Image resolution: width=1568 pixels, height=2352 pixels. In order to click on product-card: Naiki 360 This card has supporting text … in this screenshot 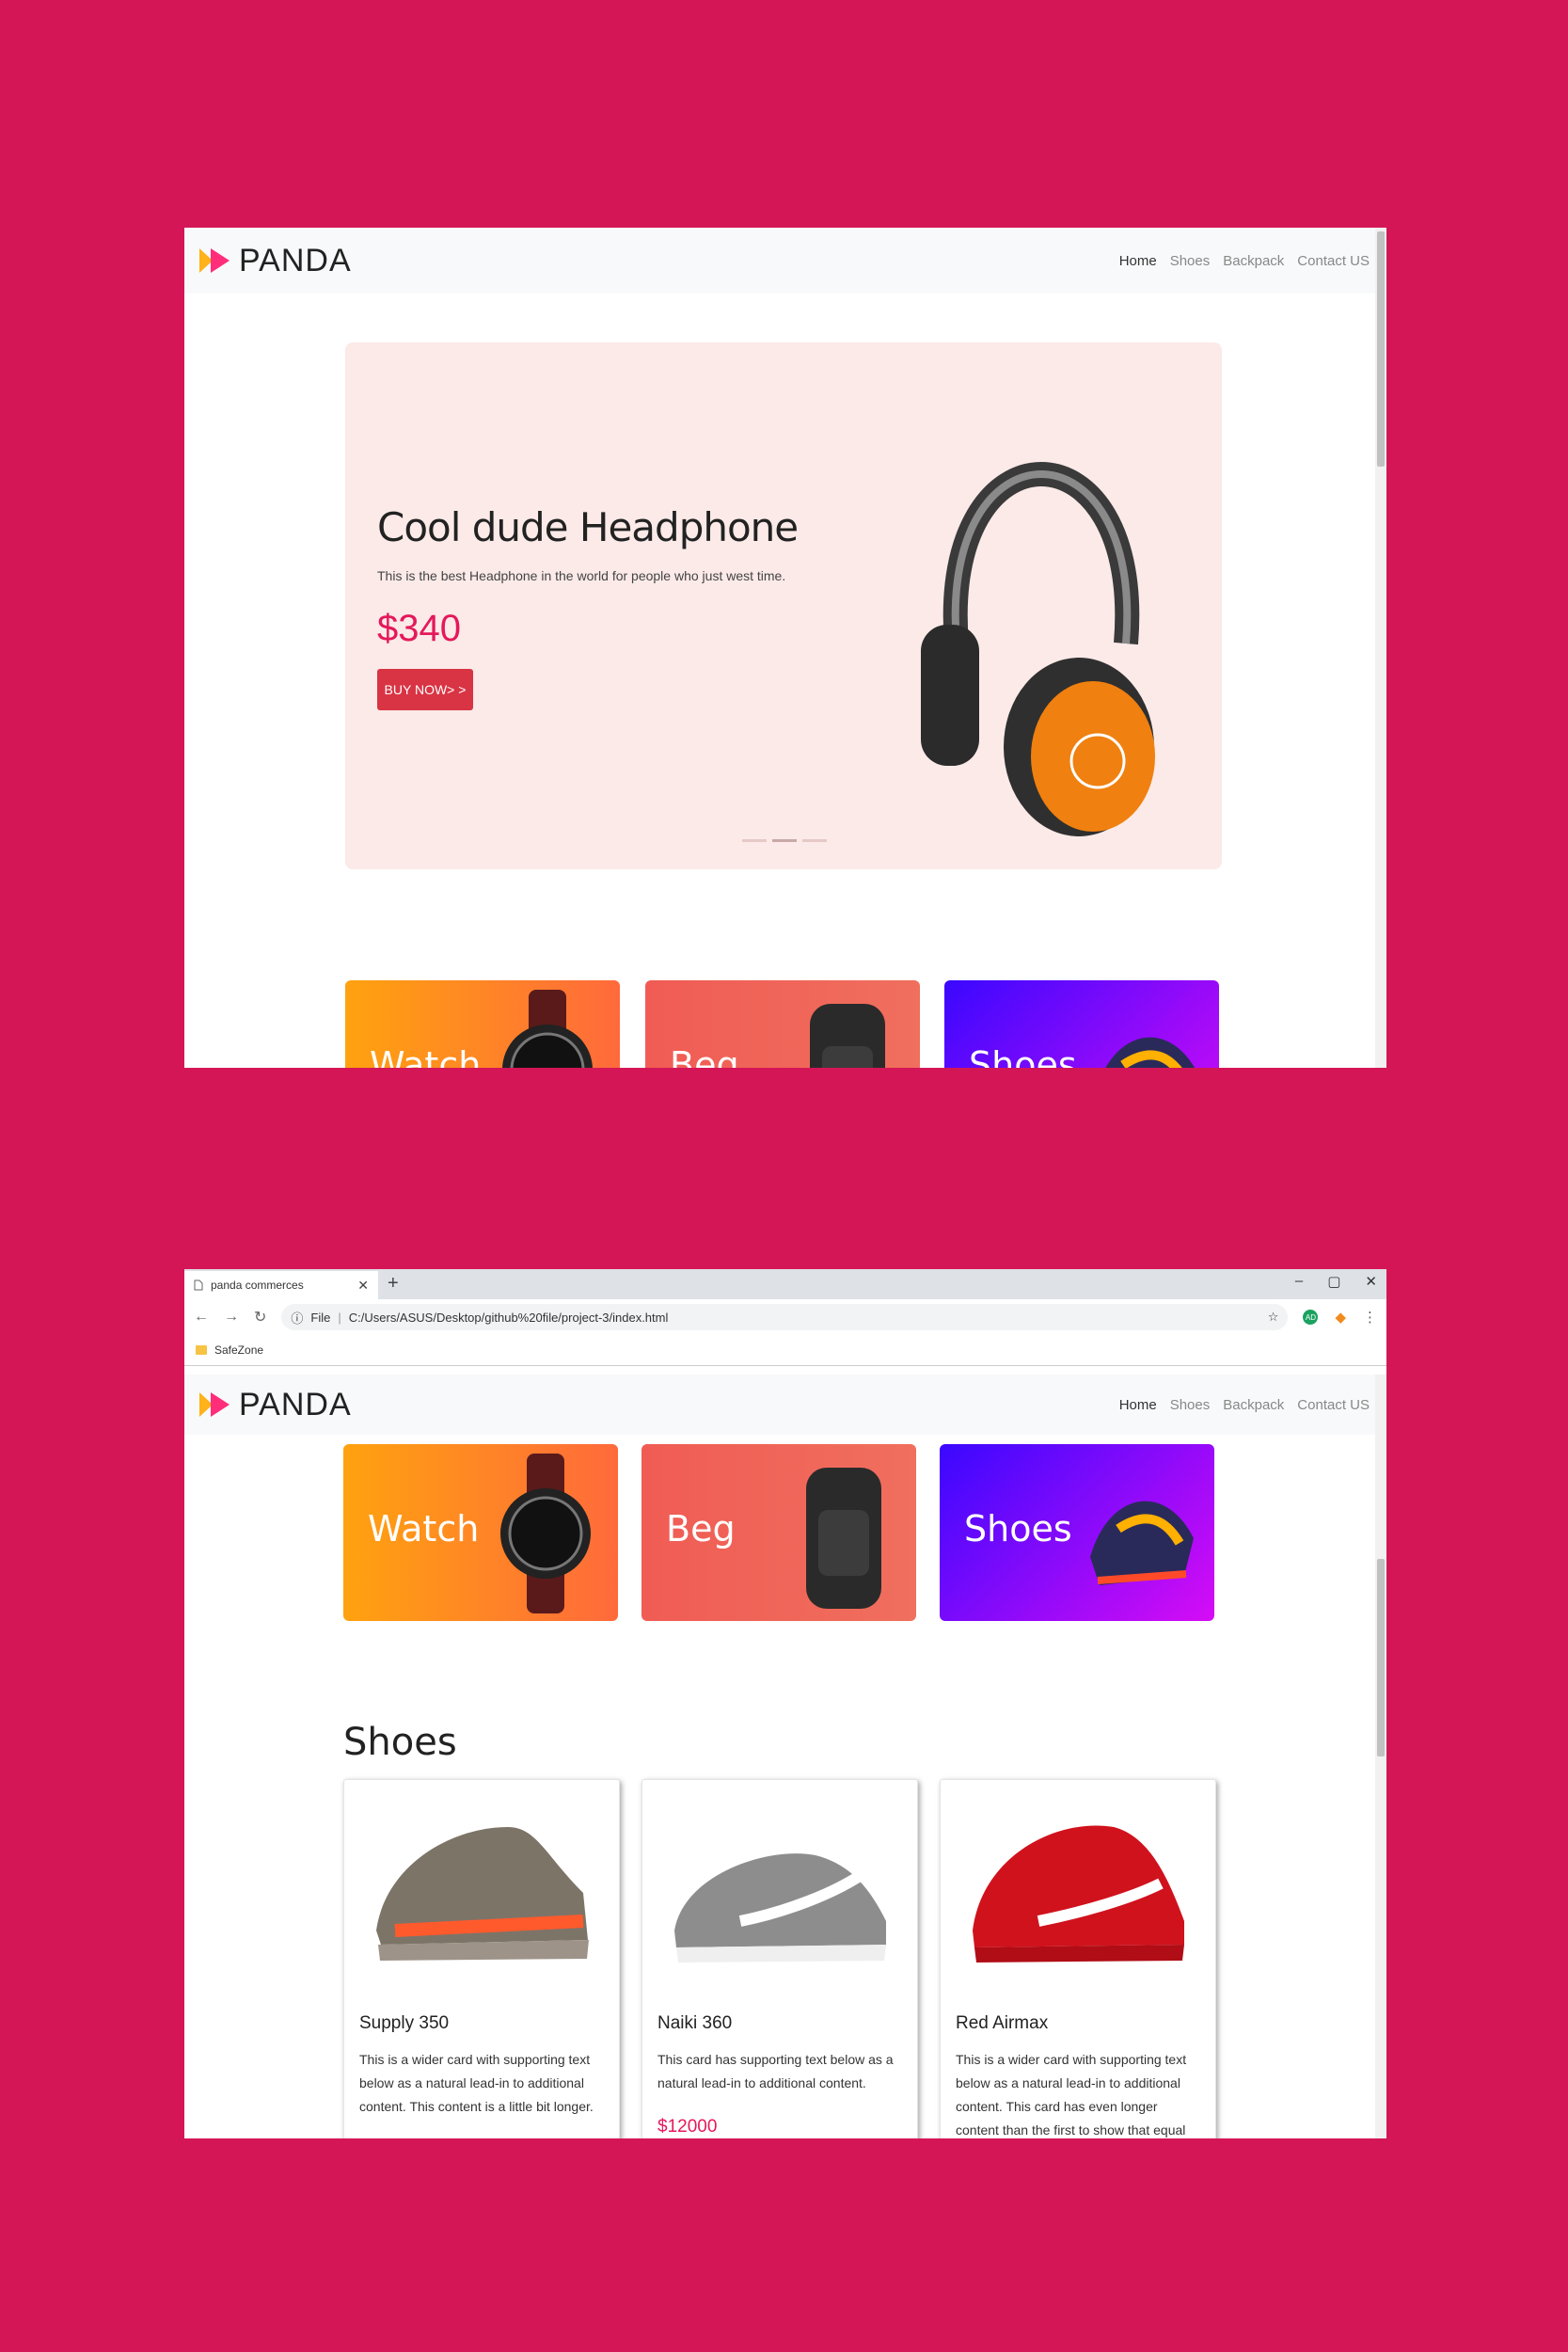, I will do `click(779, 1958)`.